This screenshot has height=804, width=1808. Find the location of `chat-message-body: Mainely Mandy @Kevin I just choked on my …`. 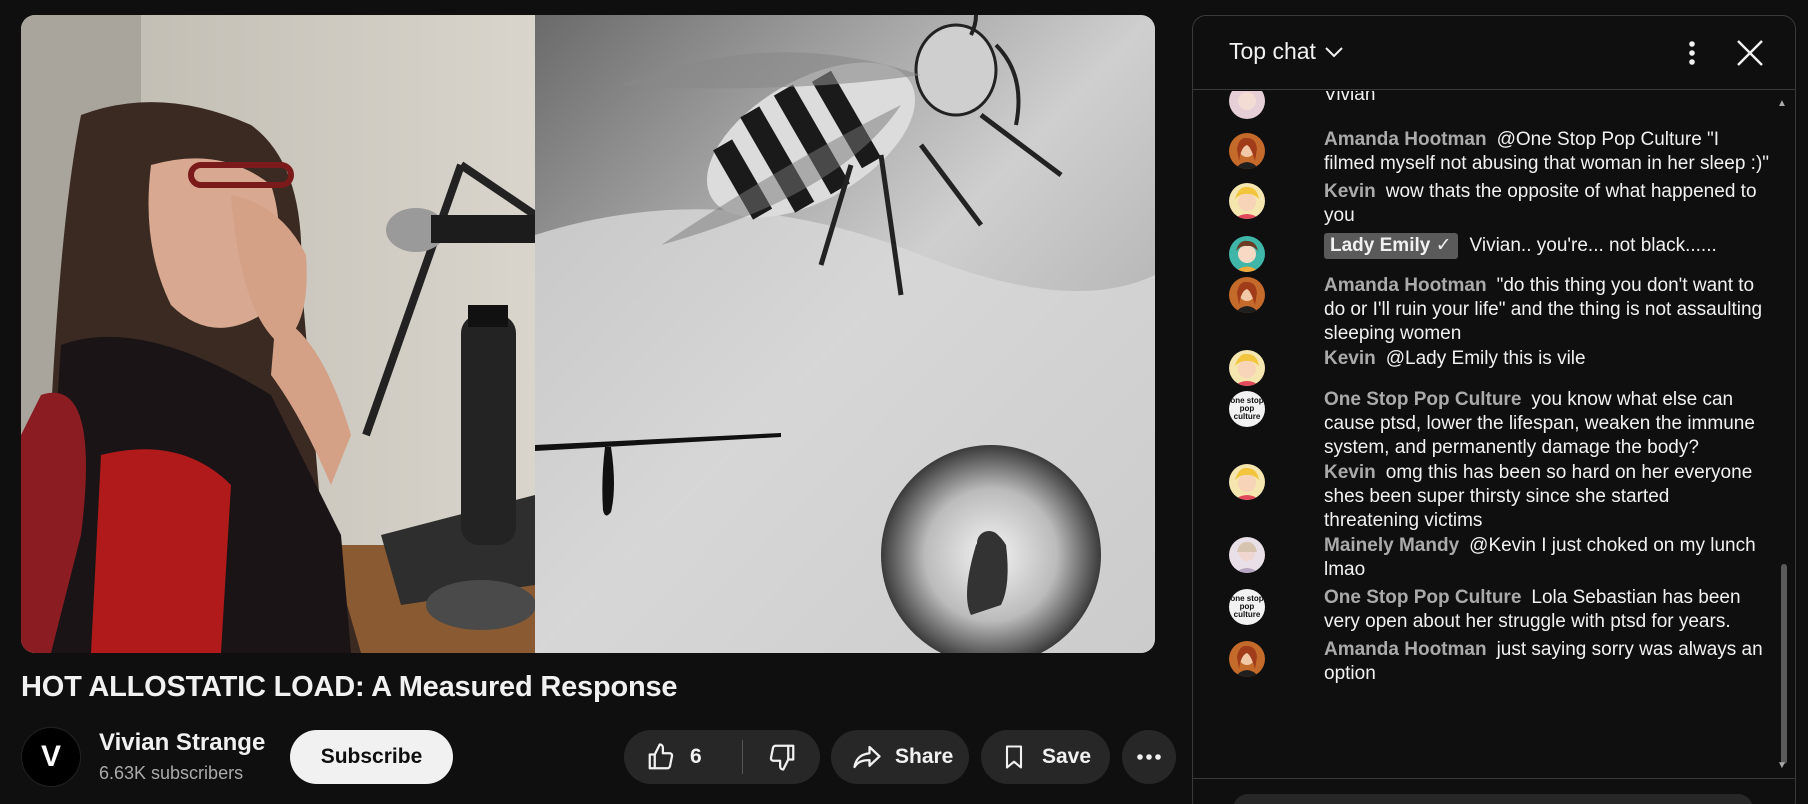

chat-message-body: Mainely Mandy @Kevin I just choked on my … is located at coordinates (1546, 558).